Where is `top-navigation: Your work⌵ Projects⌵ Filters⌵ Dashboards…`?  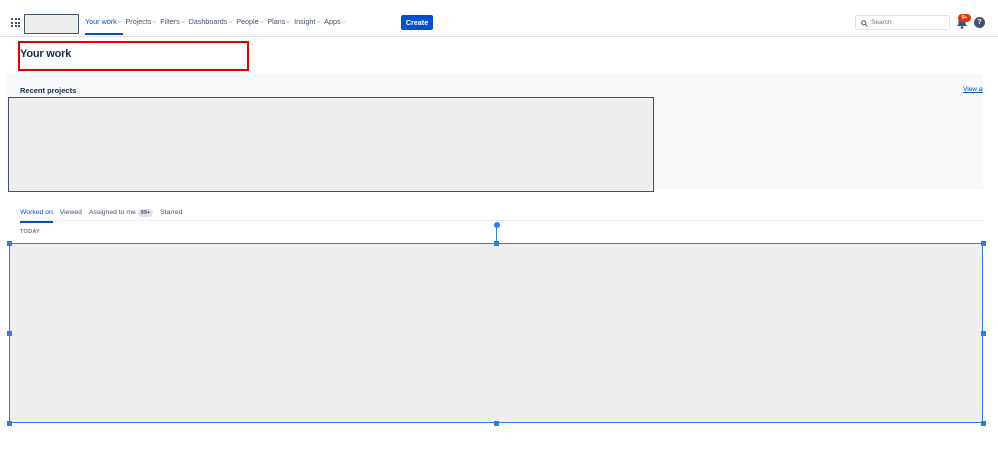 top-navigation: Your work⌵ Projects⌵ Filters⌵ Dashboards… is located at coordinates (499, 18).